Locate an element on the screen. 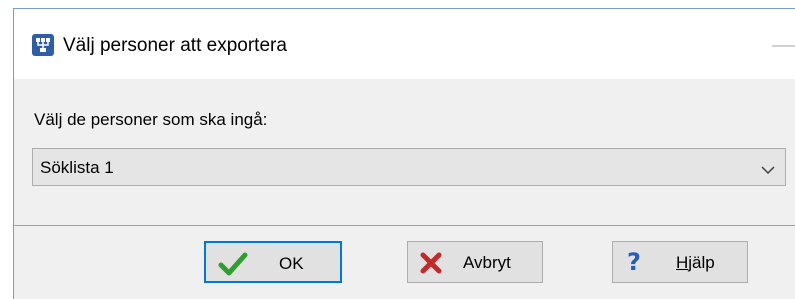  person-selection-dropdown: Söklista 1 is located at coordinates (409, 167).